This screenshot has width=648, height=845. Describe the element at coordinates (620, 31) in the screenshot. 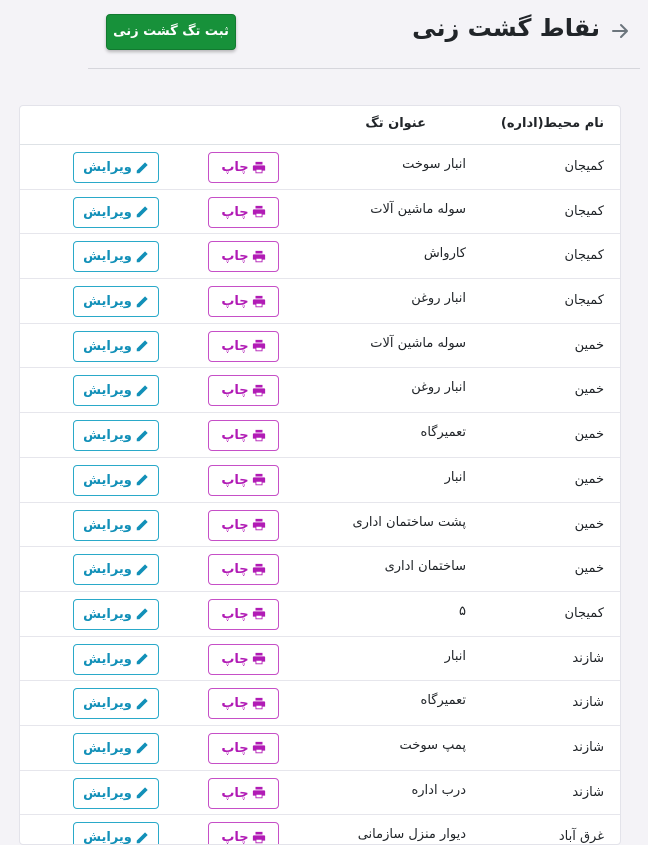

I see `back-arrow-icon` at that location.